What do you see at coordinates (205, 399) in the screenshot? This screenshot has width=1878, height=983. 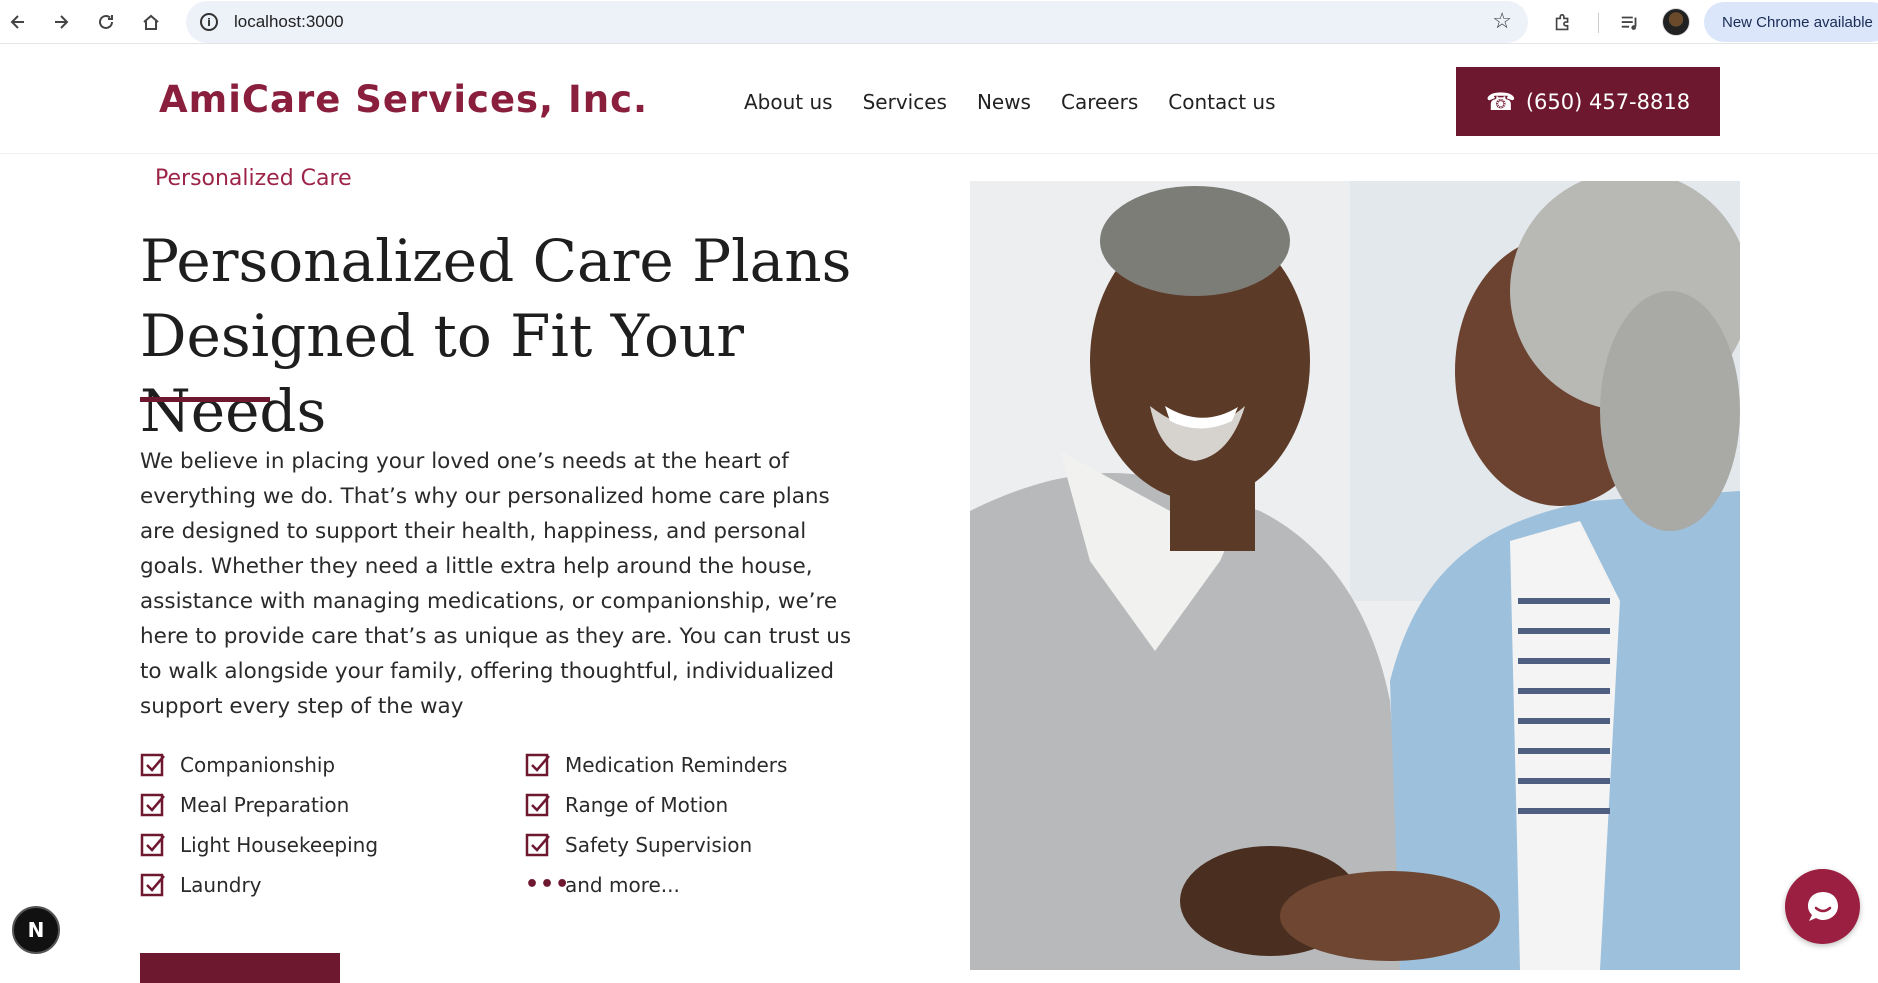 I see `title-underline` at bounding box center [205, 399].